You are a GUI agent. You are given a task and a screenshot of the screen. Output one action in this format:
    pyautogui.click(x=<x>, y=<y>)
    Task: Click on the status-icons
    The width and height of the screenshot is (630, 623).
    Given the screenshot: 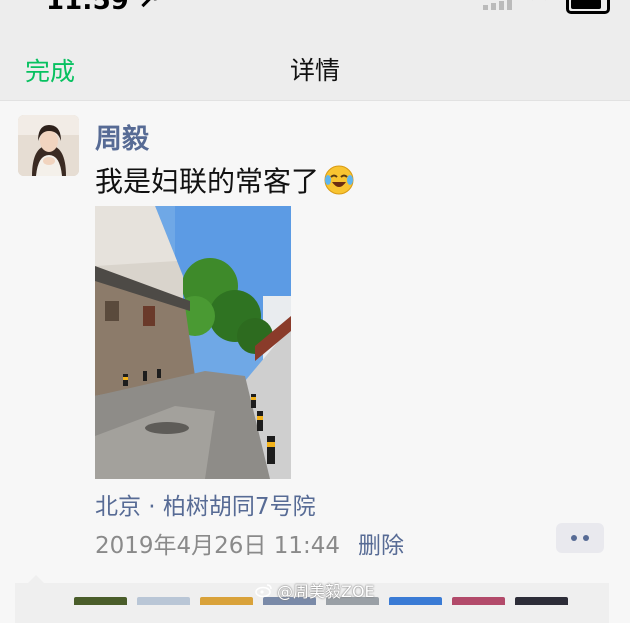 What is the action you would take?
    pyautogui.click(x=546, y=7)
    